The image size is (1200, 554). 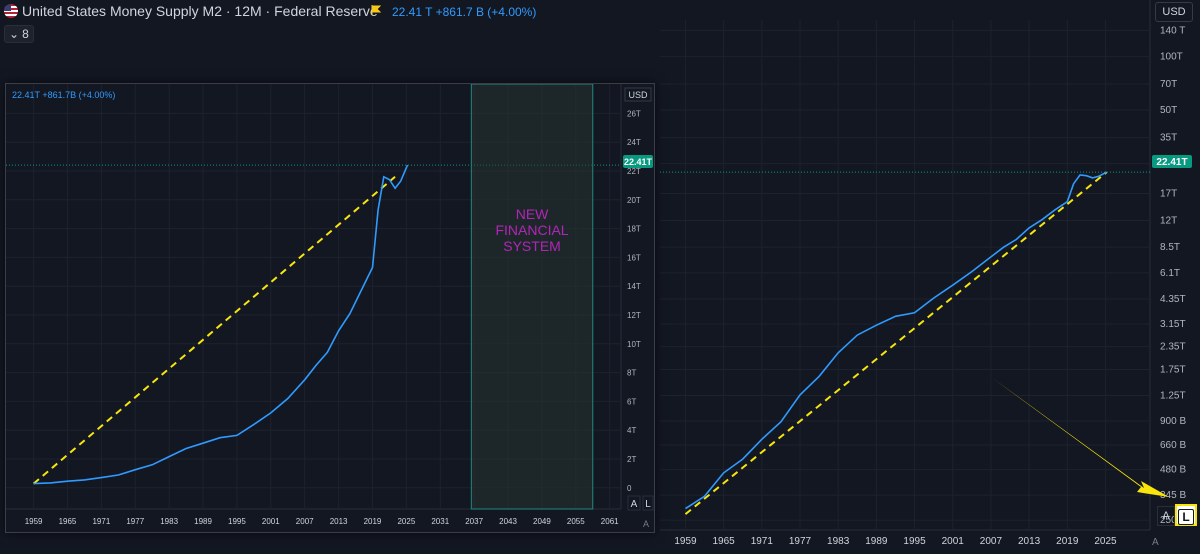 I want to click on inset-x-tick: 2043, so click(x=508, y=521).